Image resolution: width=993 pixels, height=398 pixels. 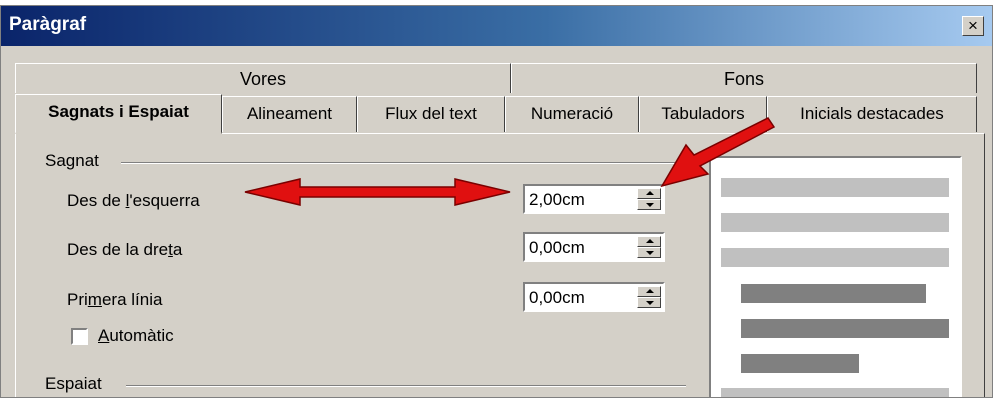 What do you see at coordinates (557, 298) in the screenshot?
I see `first-line-value: 0,00cm` at bounding box center [557, 298].